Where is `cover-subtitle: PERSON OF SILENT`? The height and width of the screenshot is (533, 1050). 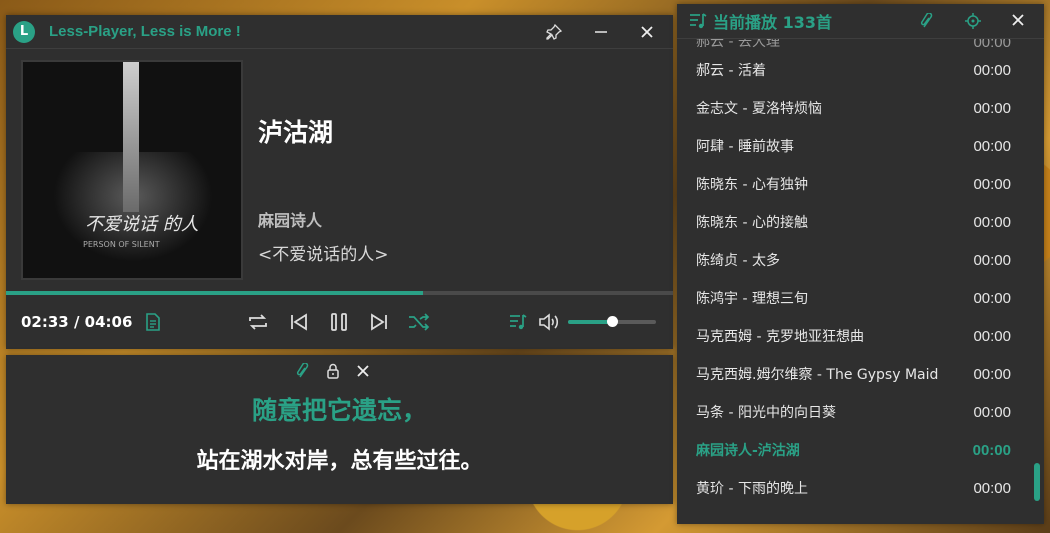 cover-subtitle: PERSON OF SILENT is located at coordinates (121, 244).